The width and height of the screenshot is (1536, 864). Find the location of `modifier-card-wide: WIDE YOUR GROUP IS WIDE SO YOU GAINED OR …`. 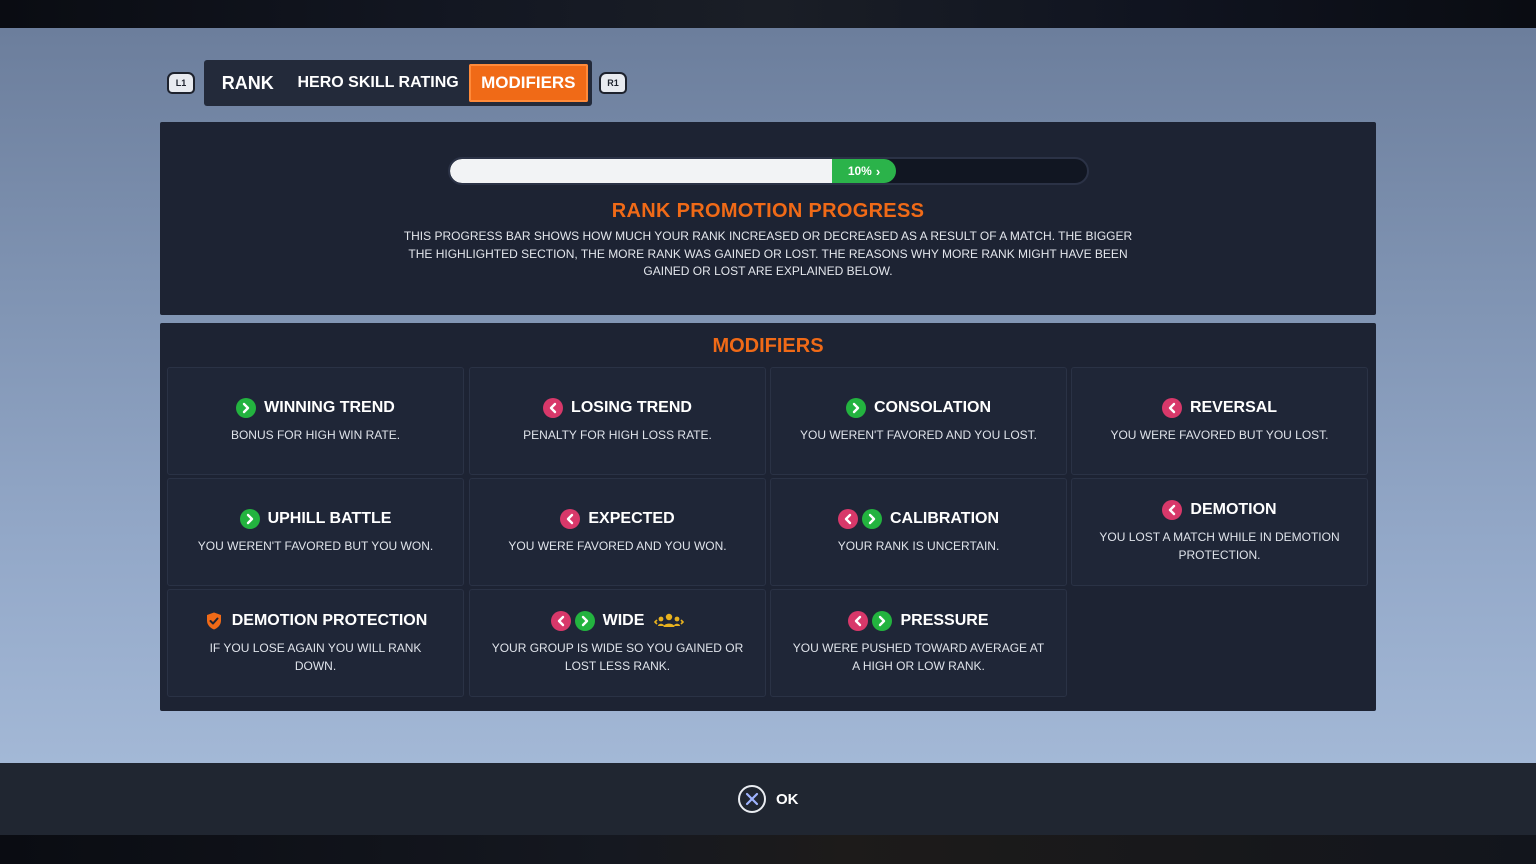

modifier-card-wide: WIDE YOUR GROUP IS WIDE SO YOU GAINED OR … is located at coordinates (617, 643).